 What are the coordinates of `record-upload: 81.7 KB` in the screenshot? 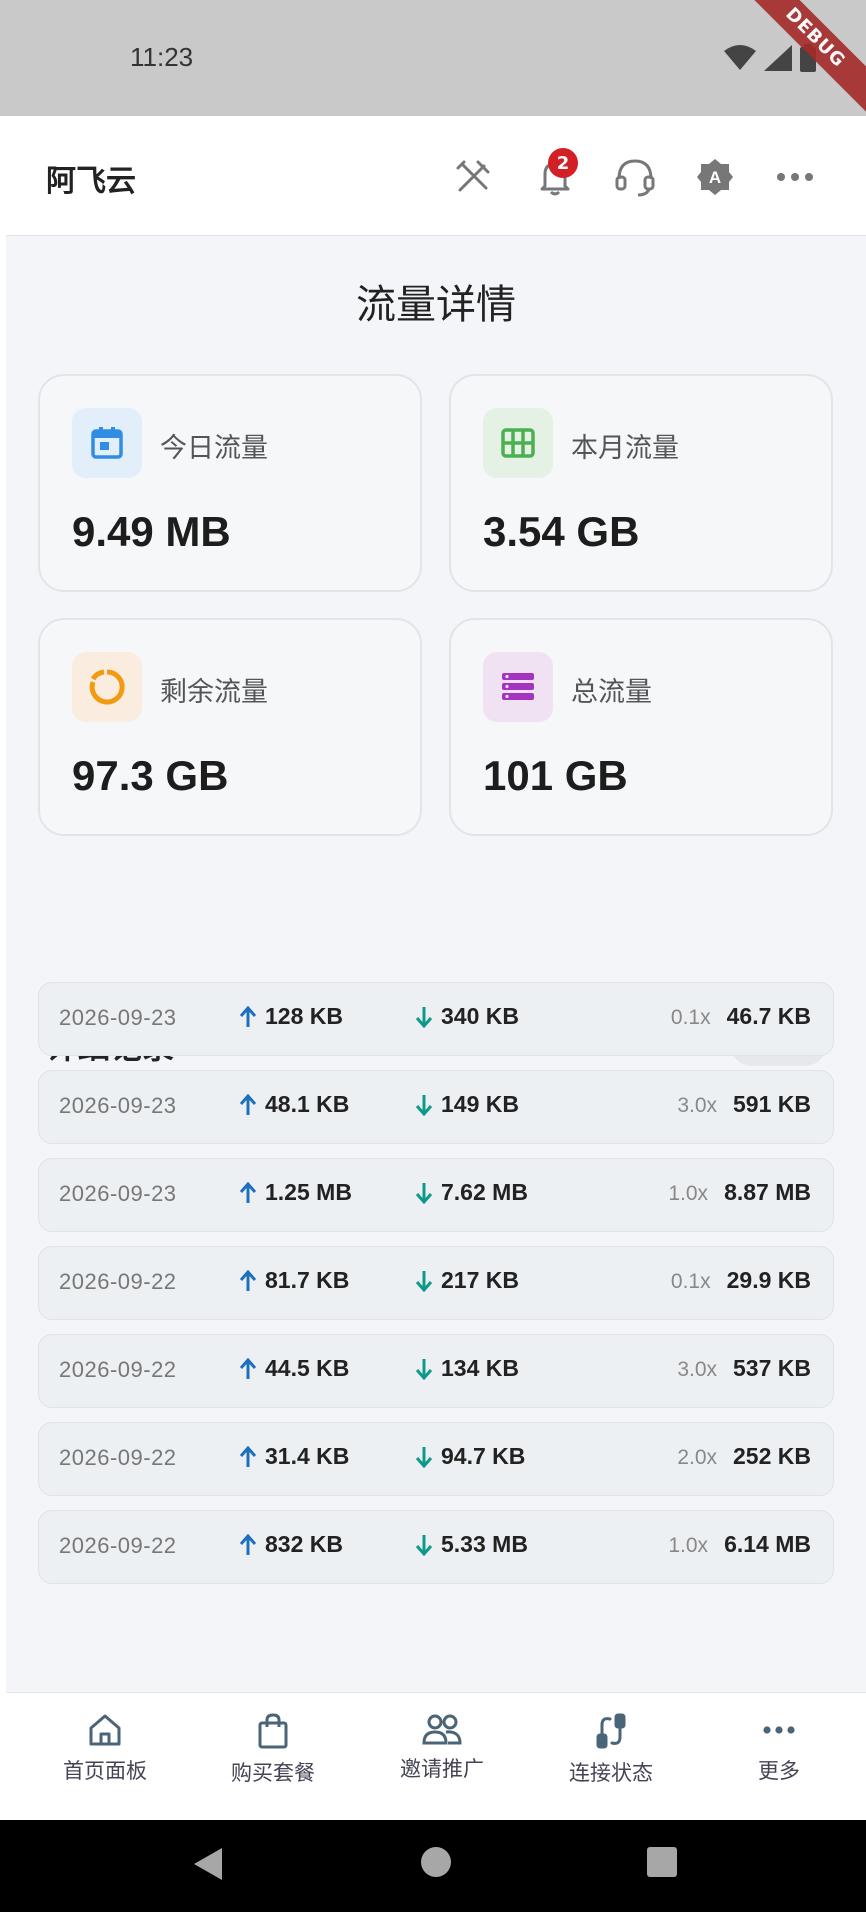 It's located at (294, 1280).